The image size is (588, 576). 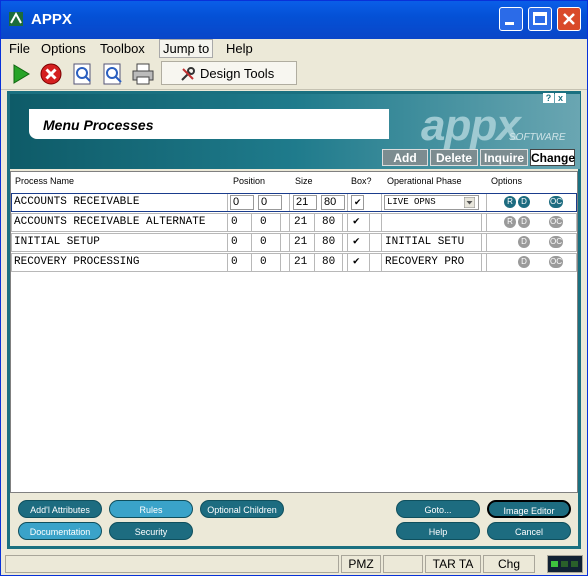 I want to click on size-rows-field: 21, so click(x=305, y=202).